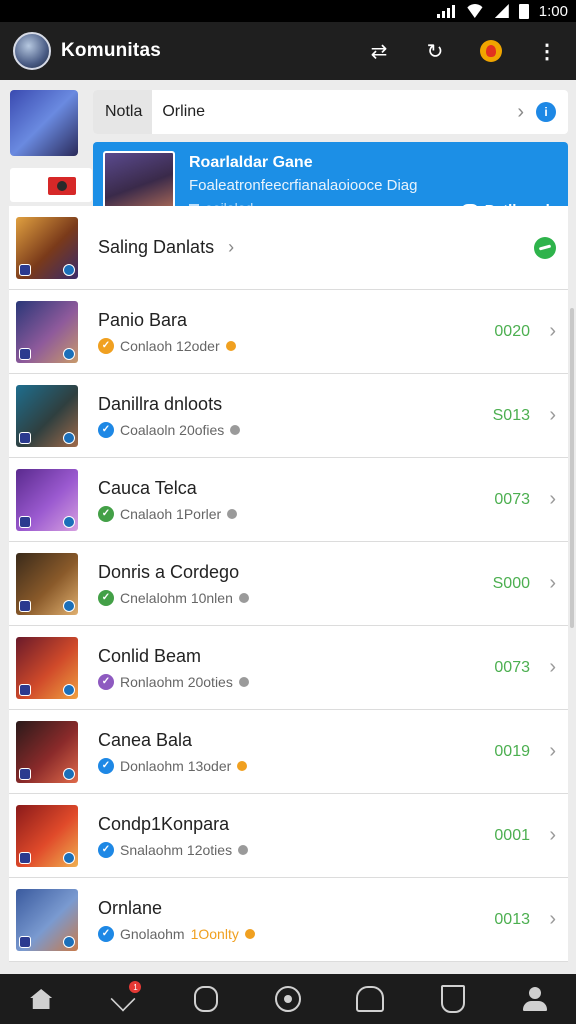 The height and width of the screenshot is (1024, 576). Describe the element at coordinates (370, 999) in the screenshot. I see `profile-card-icon` at that location.